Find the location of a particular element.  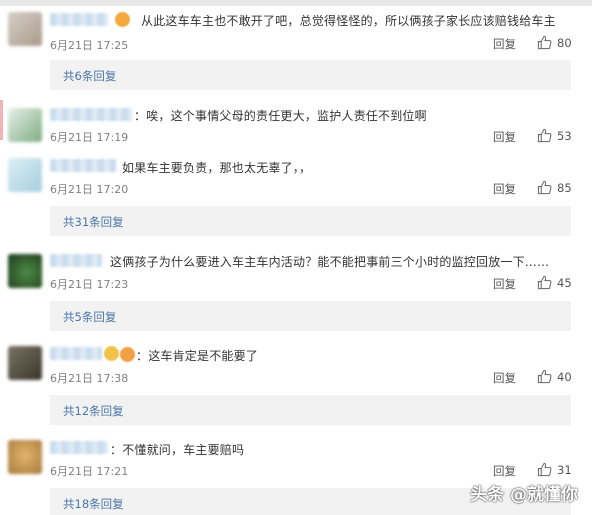

replies-bar: 共31条回复 is located at coordinates (310, 221).